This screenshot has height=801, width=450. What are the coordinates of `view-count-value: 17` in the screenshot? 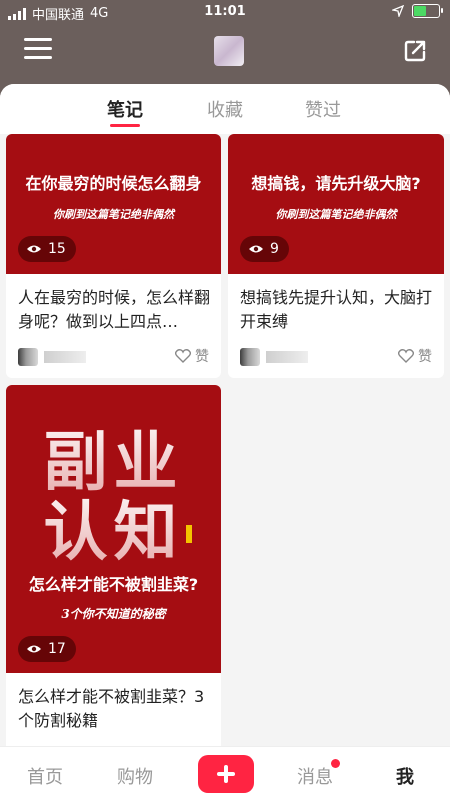 It's located at (57, 649).